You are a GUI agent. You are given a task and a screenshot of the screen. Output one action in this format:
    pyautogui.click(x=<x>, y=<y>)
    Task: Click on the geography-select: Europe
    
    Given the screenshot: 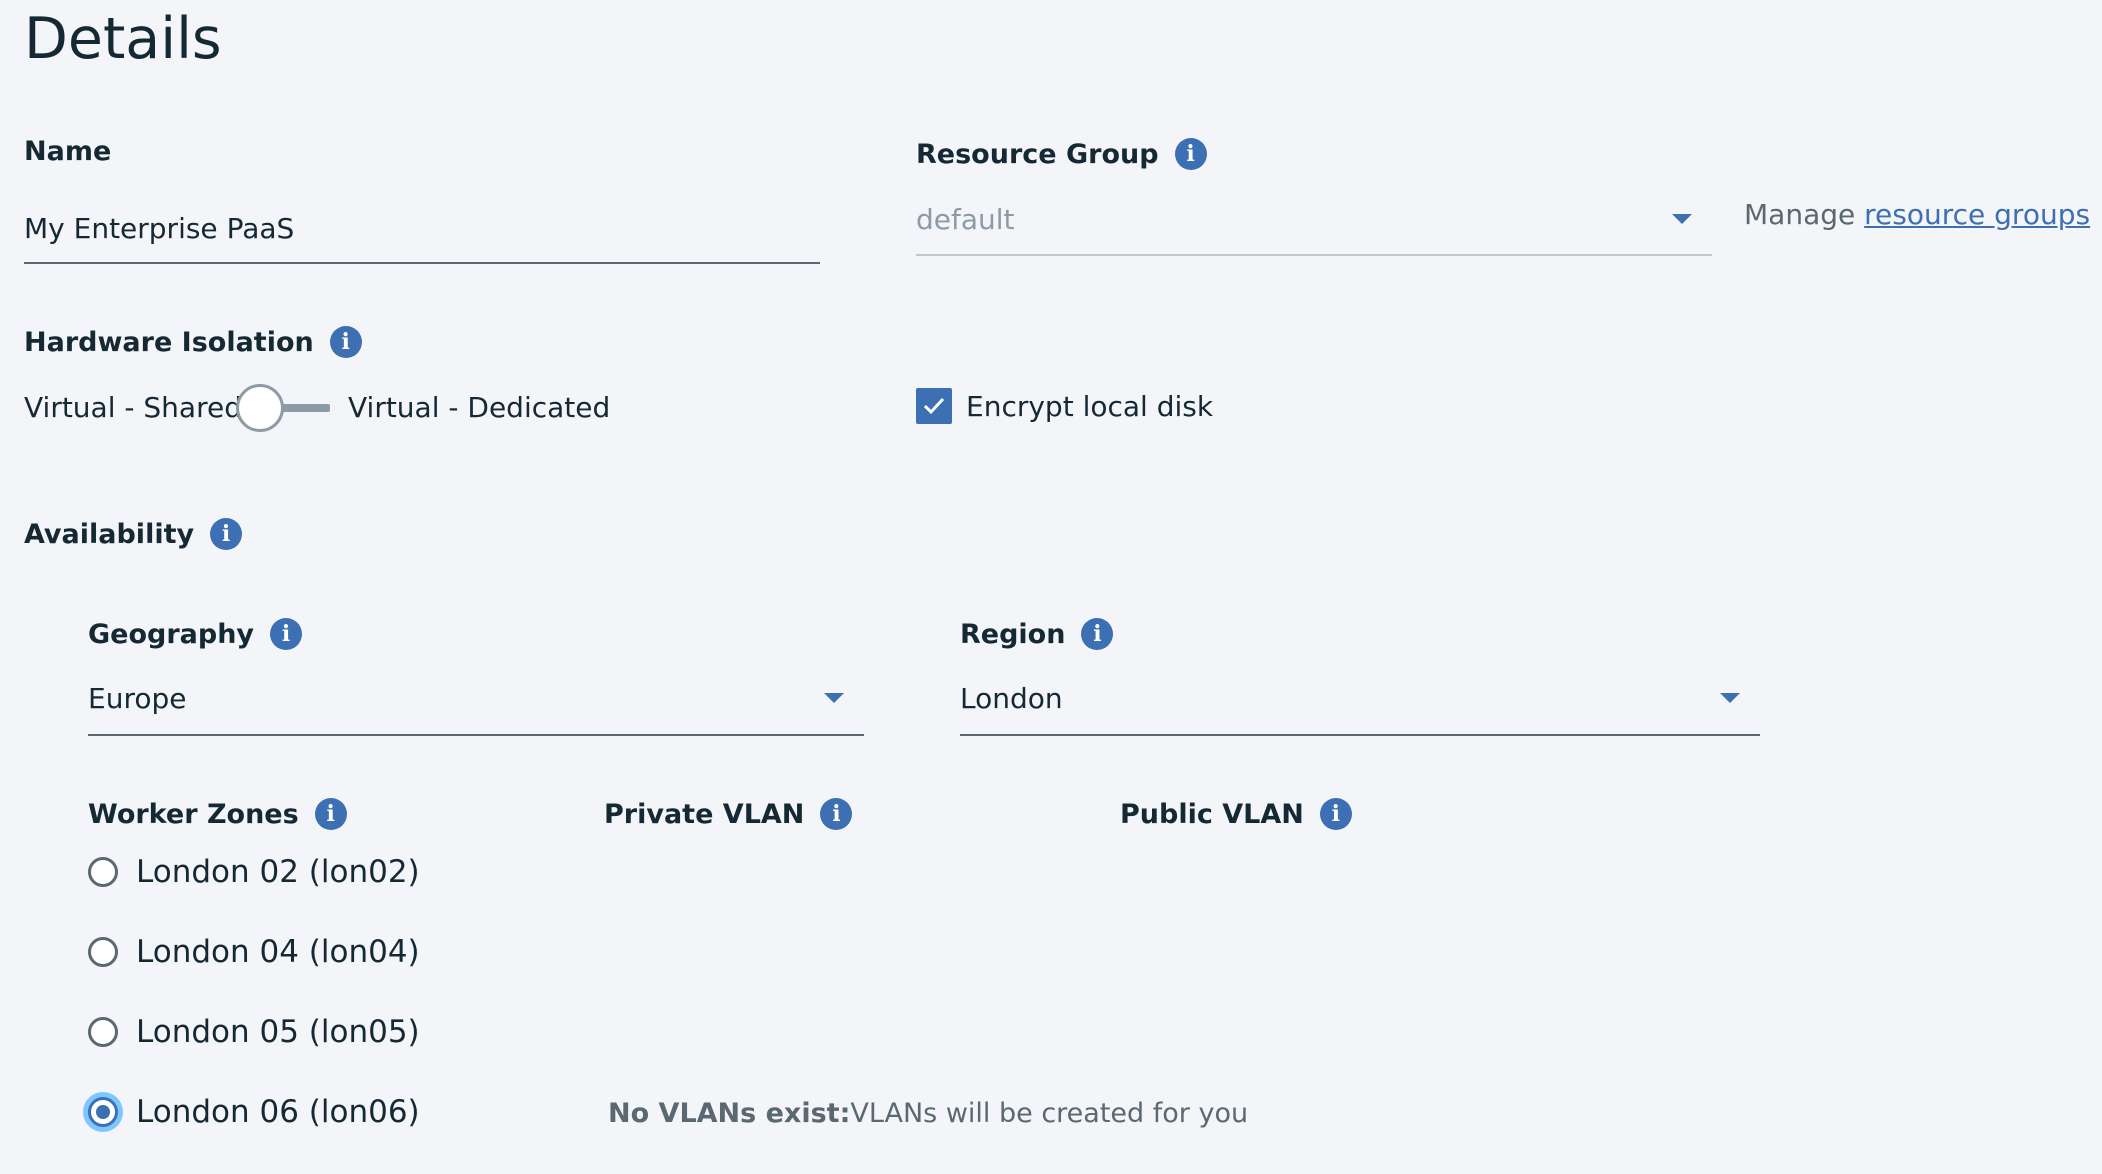 What is the action you would take?
    pyautogui.click(x=476, y=699)
    